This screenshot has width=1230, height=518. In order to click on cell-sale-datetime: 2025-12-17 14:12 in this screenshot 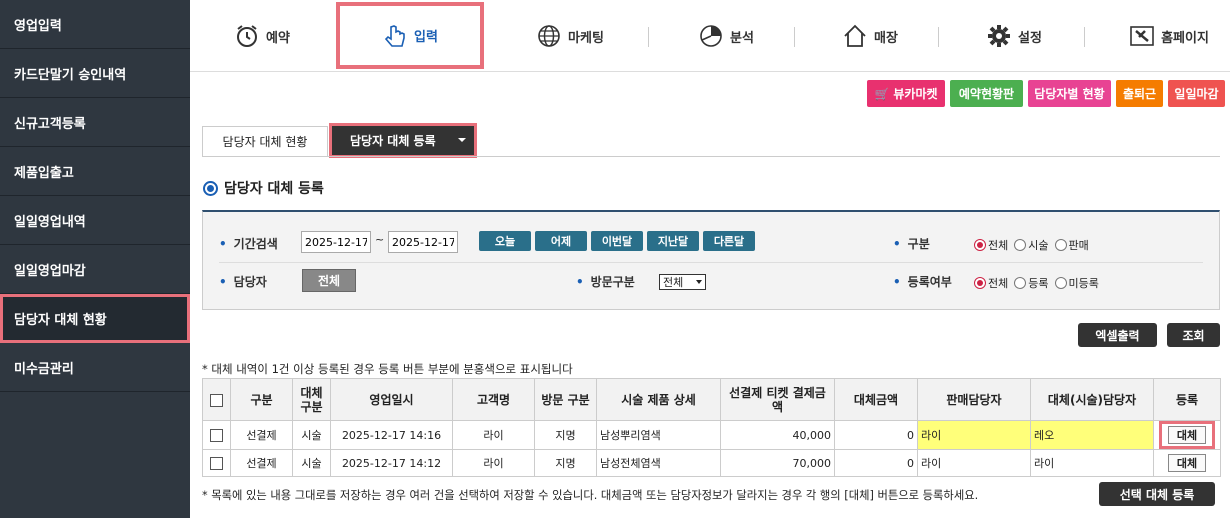, I will do `click(391, 463)`.